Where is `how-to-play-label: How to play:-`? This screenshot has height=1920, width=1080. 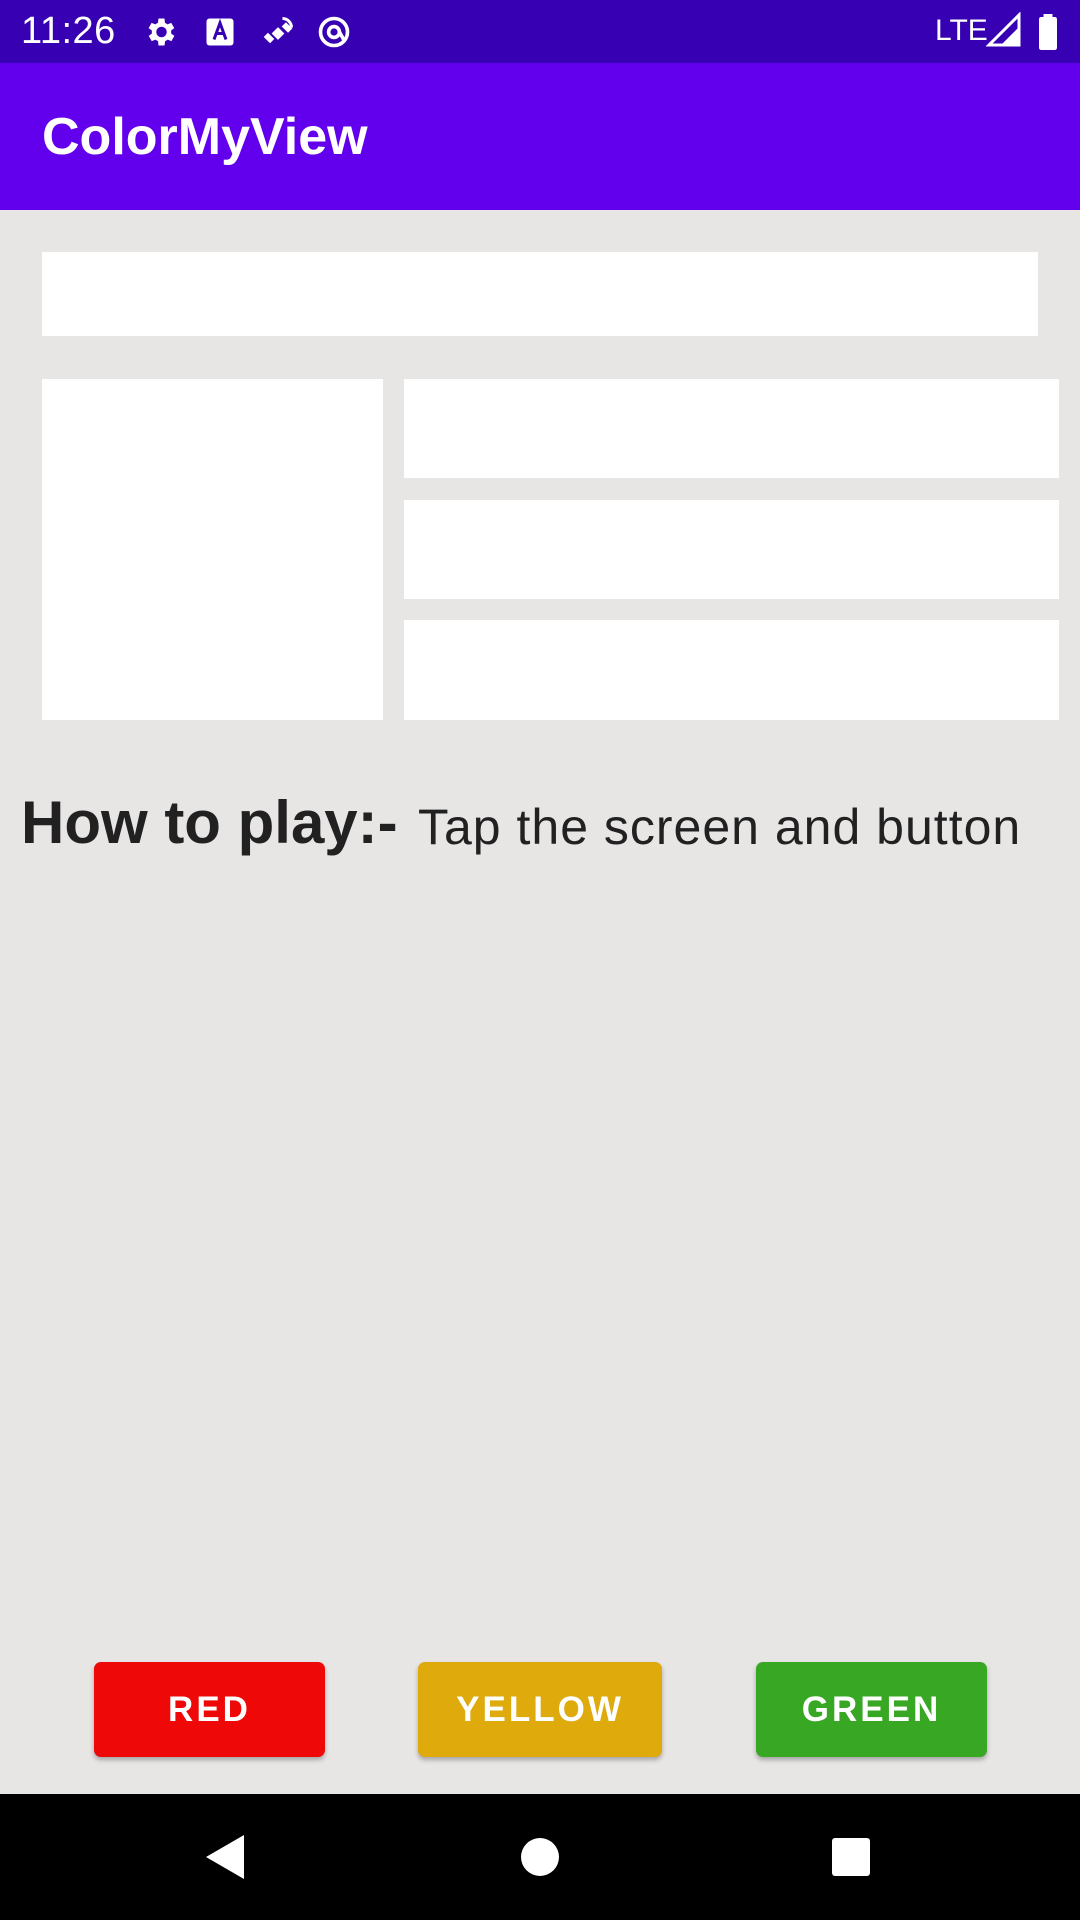 how-to-play-label: How to play:- is located at coordinates (209, 822).